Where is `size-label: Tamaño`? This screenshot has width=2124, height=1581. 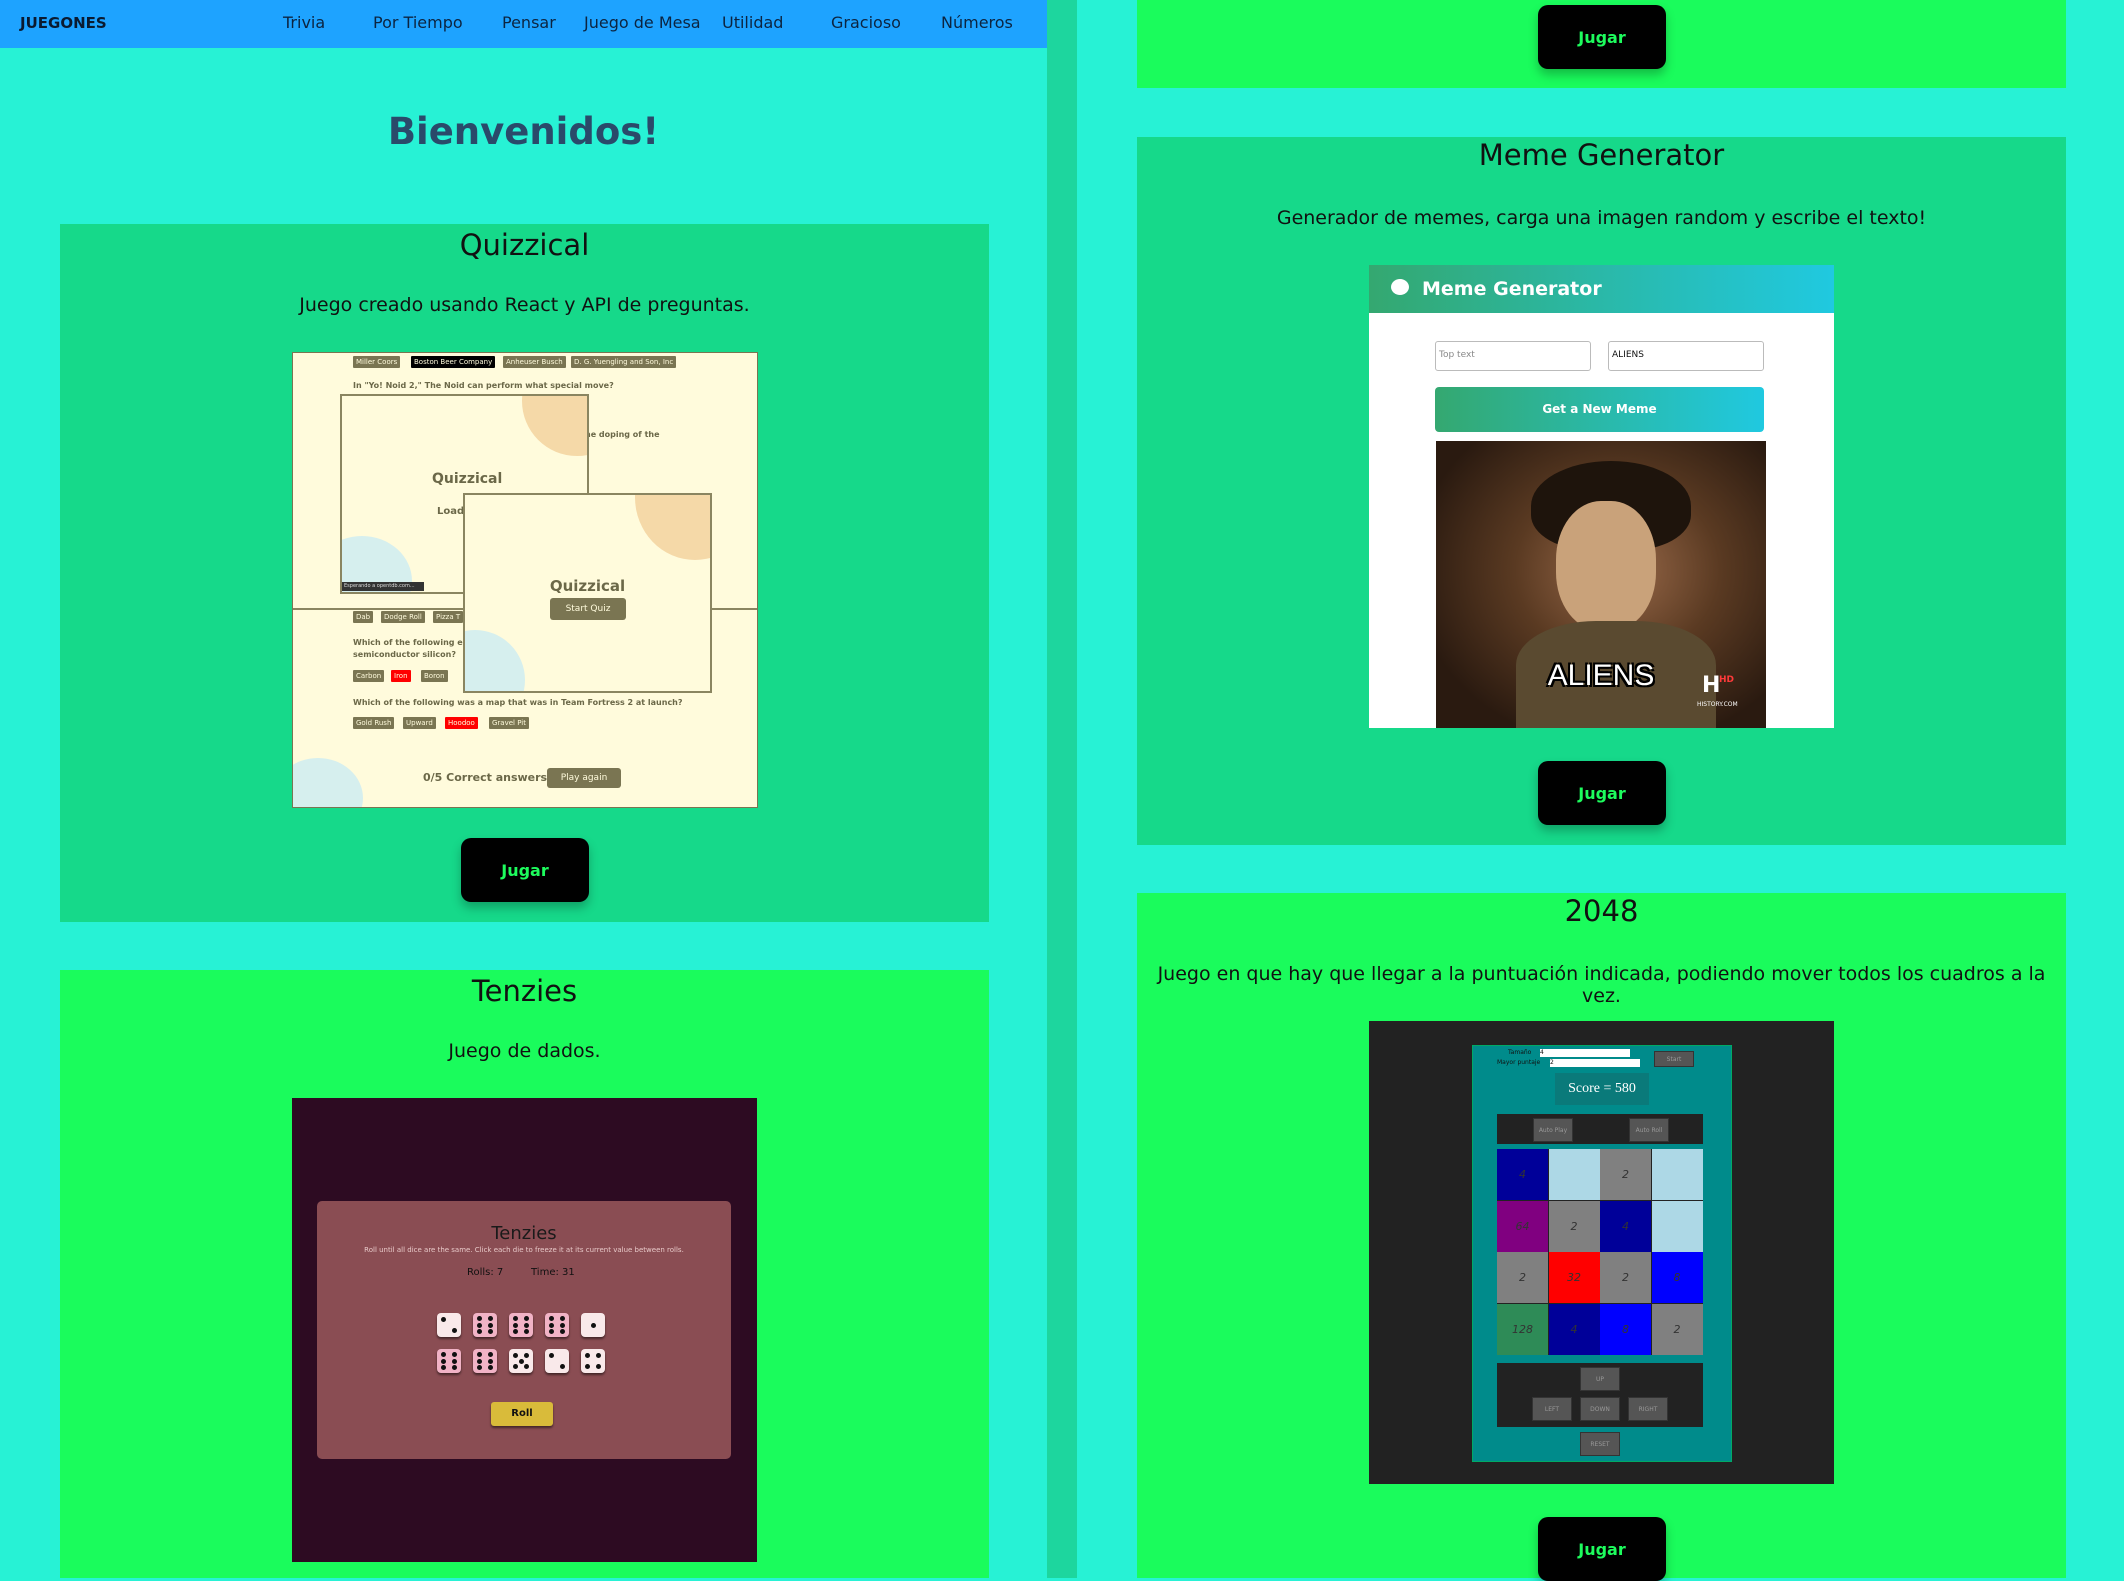
size-label: Tamaño is located at coordinates (1520, 1052).